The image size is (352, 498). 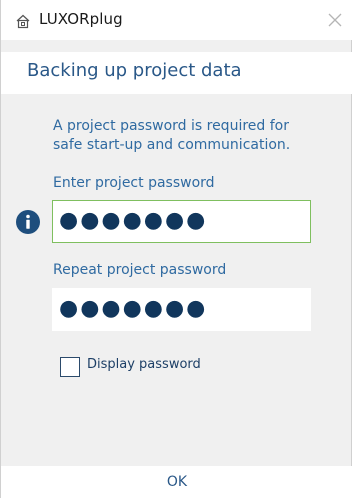 What do you see at coordinates (81, 19) in the screenshot?
I see `app-title: LUXORplug` at bounding box center [81, 19].